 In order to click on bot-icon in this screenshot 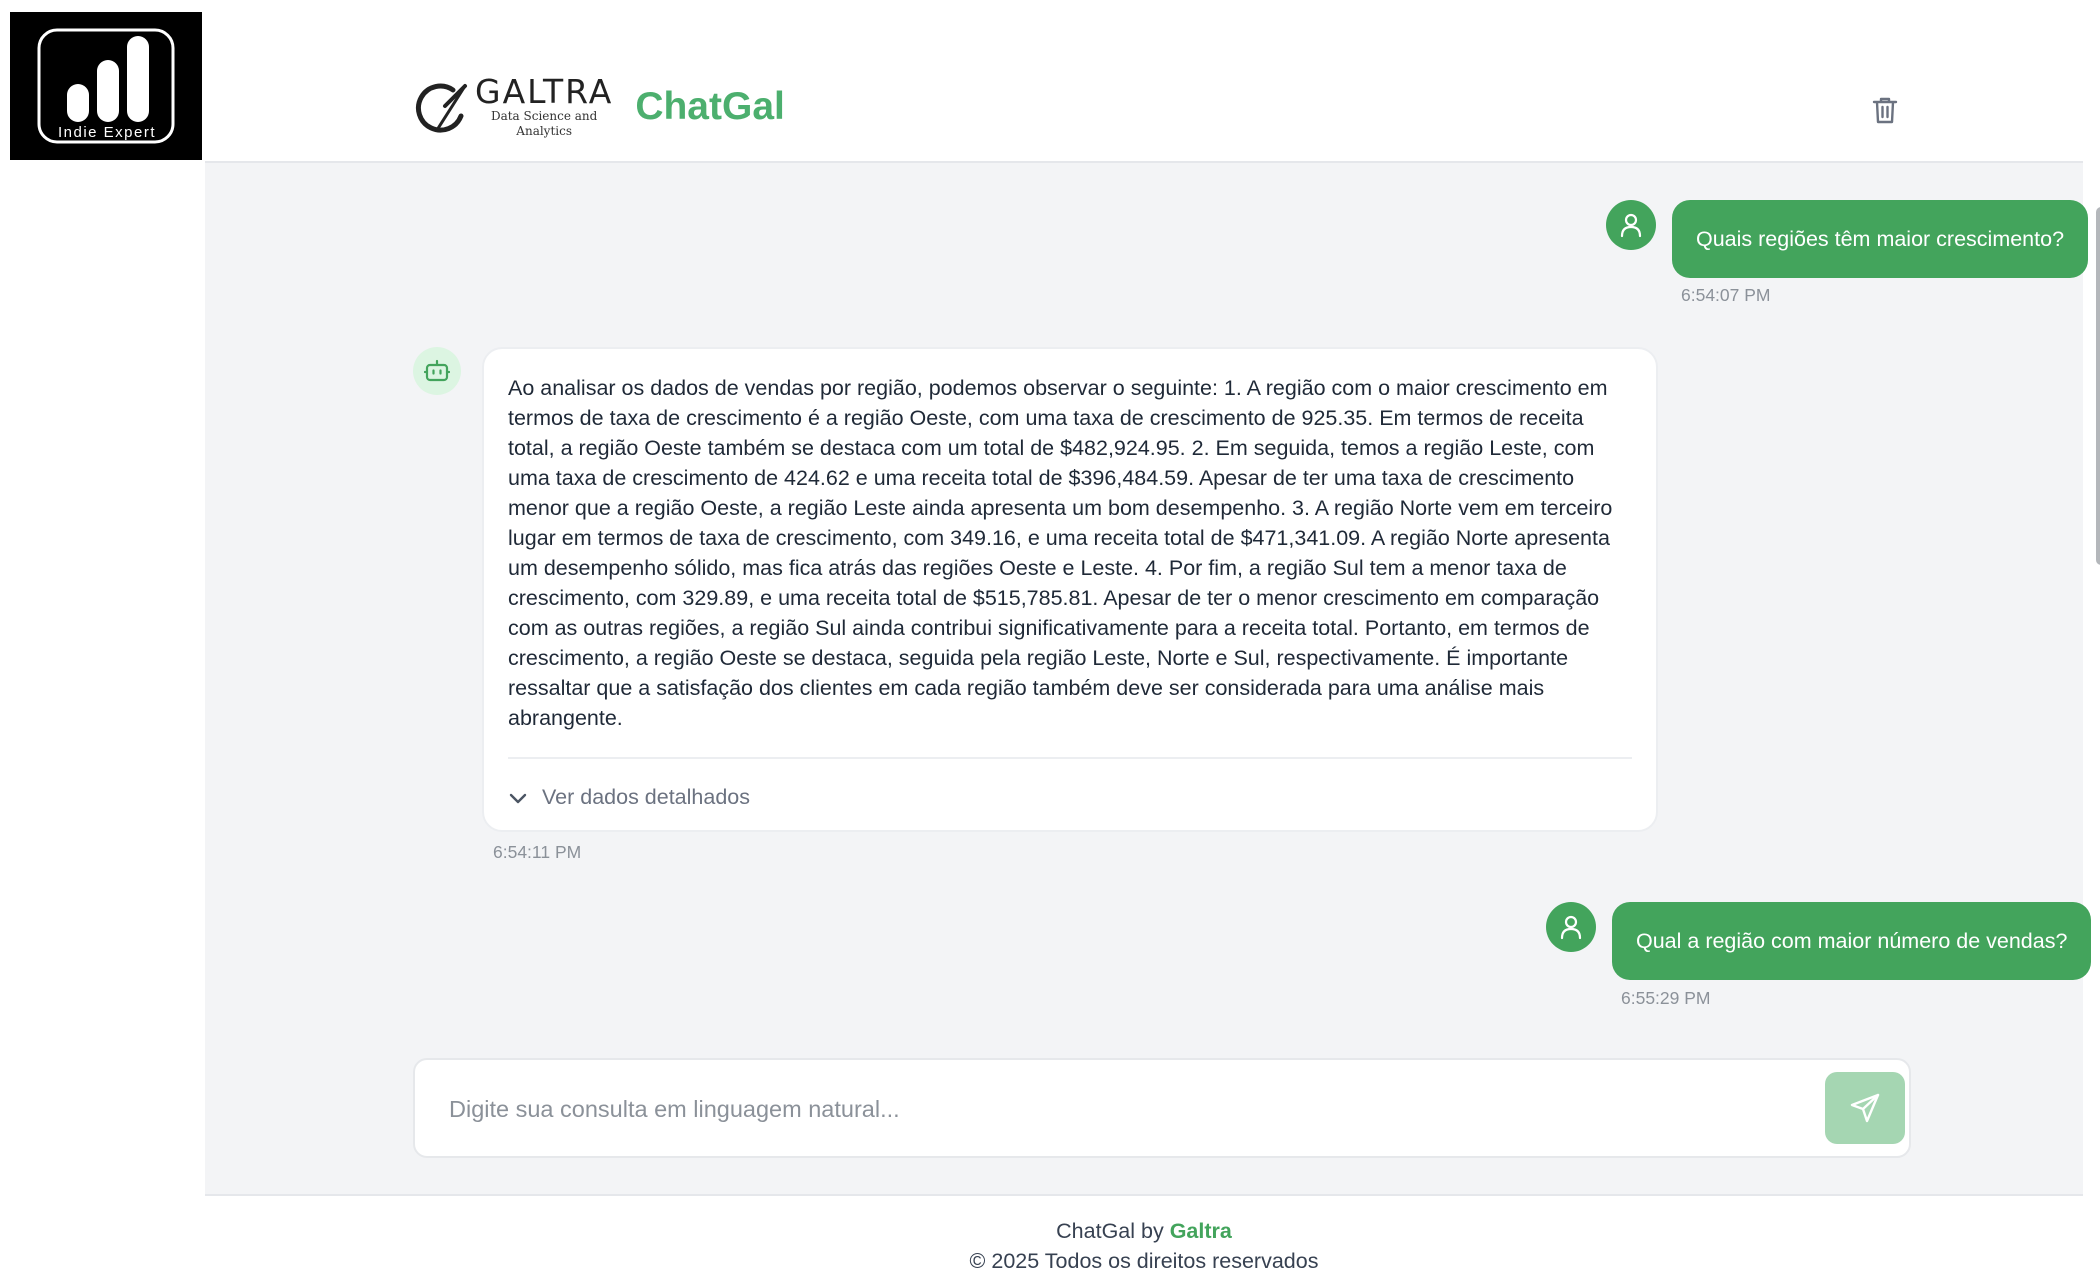, I will do `click(437, 370)`.